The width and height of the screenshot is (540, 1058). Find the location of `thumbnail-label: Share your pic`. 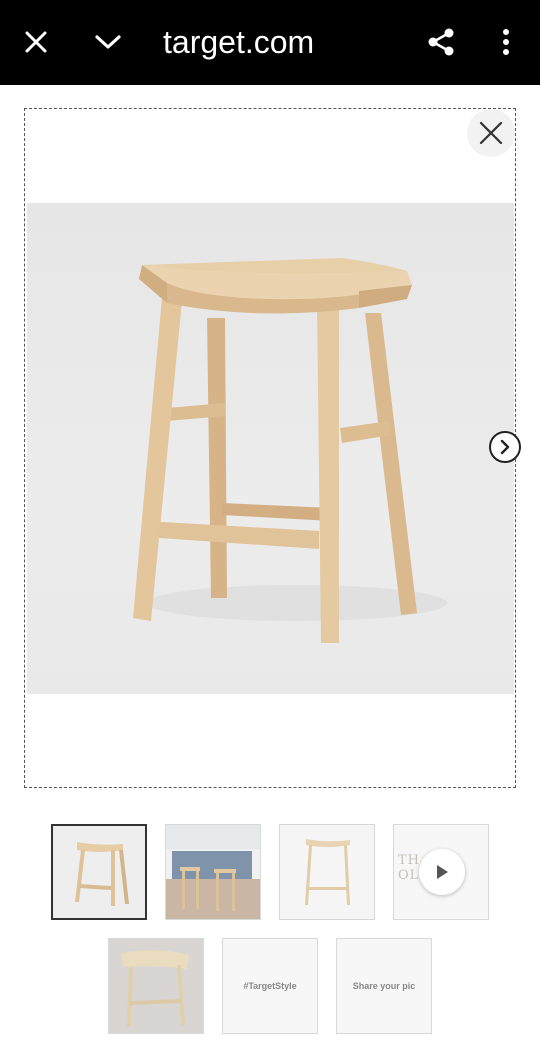

thumbnail-label: Share your pic is located at coordinates (384, 986).